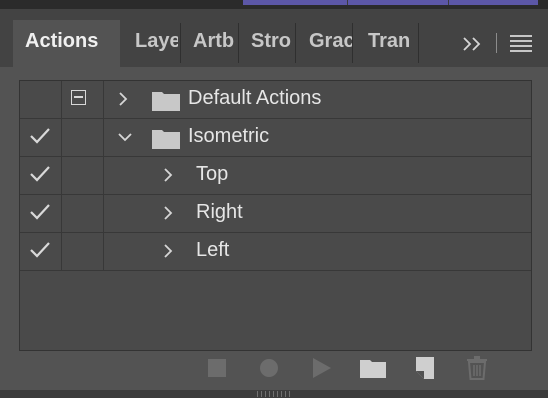 This screenshot has width=548, height=398. I want to click on tab-bar: Actions Laye Artb Stro Grac Tran, so click(274, 38).